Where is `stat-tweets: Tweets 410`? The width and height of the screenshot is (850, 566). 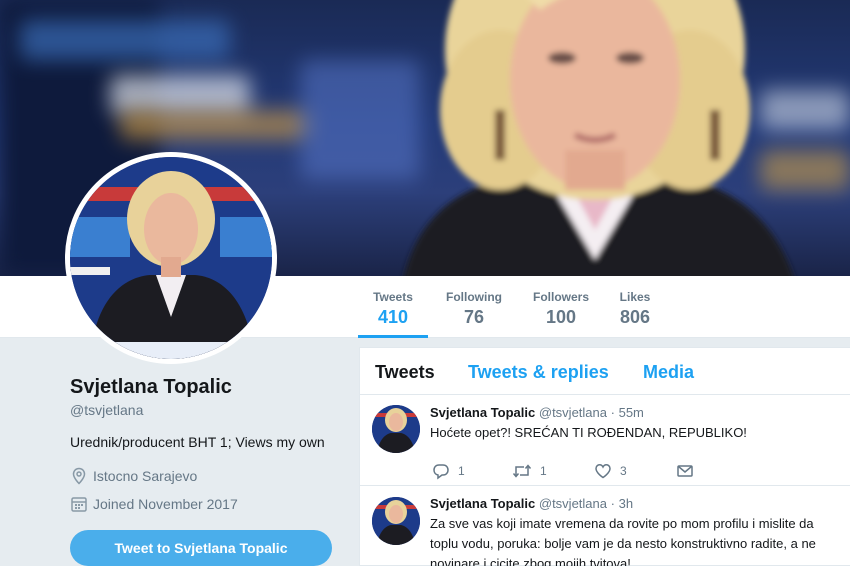 stat-tweets: Tweets 410 is located at coordinates (393, 314).